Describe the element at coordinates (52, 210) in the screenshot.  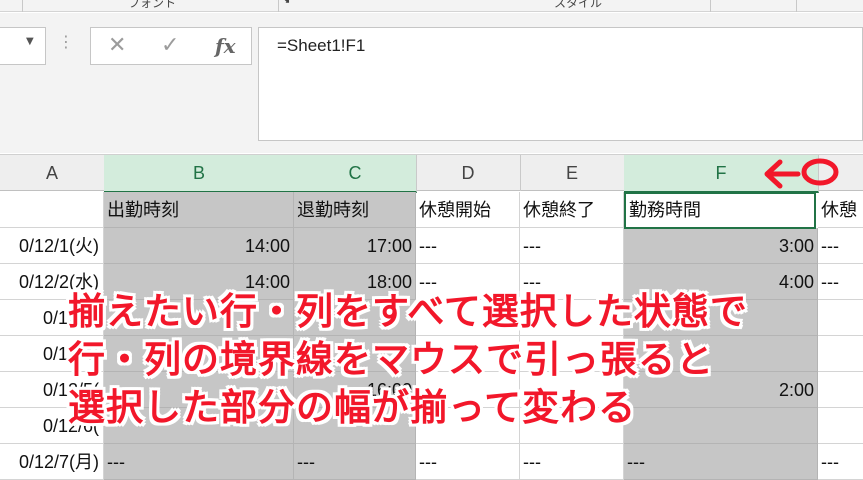
I see `cell-a1` at that location.